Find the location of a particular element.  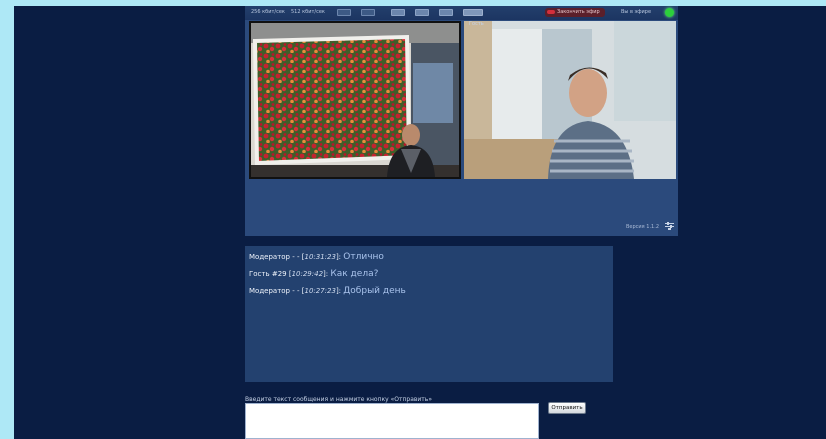

bitrate-256-option: 256 кбит/сек is located at coordinates (268, 12).